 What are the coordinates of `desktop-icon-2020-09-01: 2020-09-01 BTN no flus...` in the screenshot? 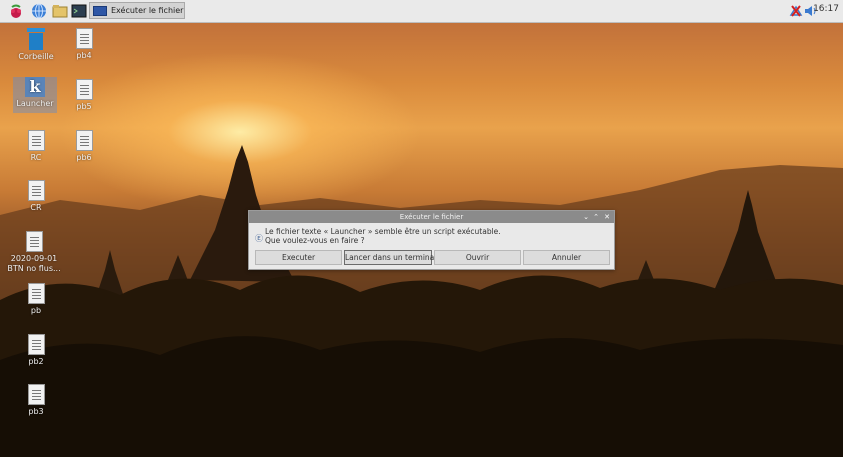 It's located at (34, 252).